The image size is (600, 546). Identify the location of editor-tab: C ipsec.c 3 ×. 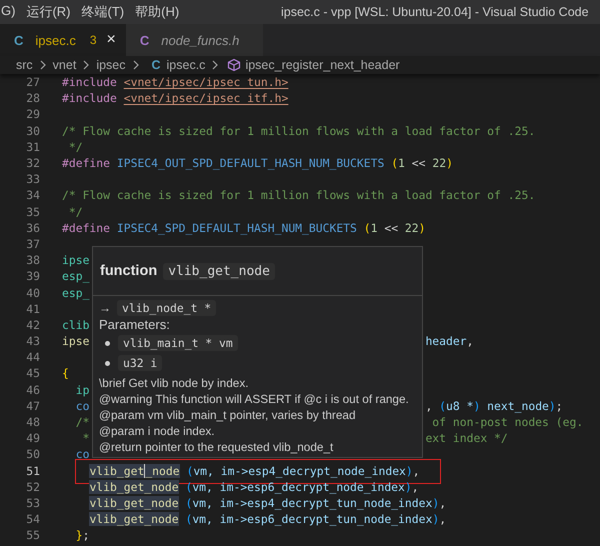
(63, 40).